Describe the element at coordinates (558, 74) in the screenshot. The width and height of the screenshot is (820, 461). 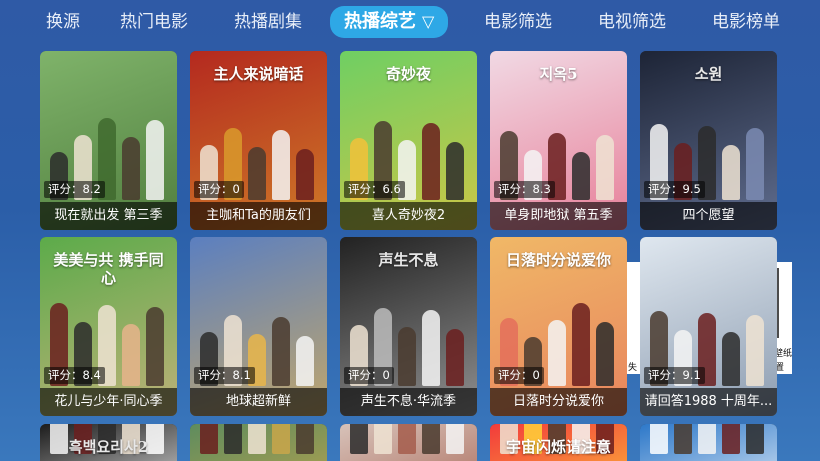
I see `poster-lettering: 지옥5` at that location.